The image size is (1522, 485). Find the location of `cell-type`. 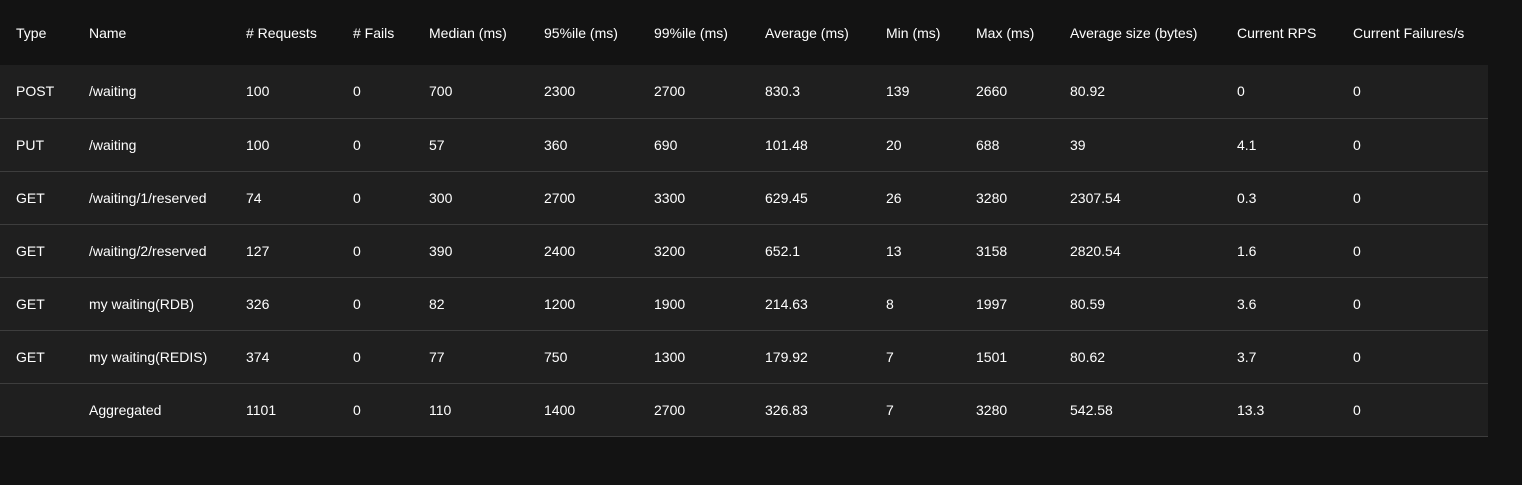

cell-type is located at coordinates (36, 410).